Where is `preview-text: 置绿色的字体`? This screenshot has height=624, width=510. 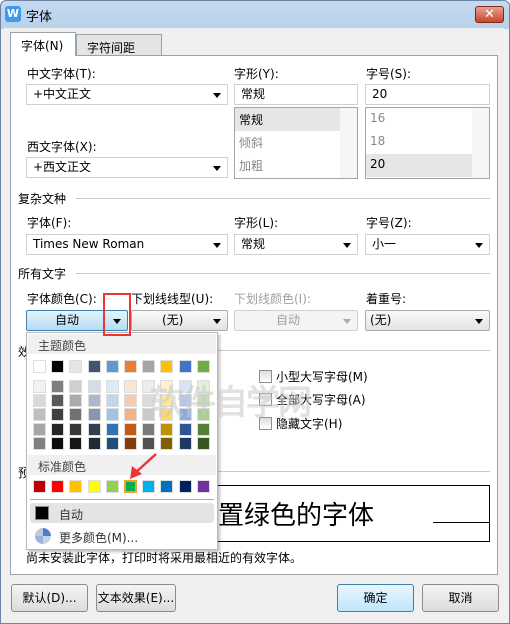
preview-text: 置绿色的字体 is located at coordinates (296, 516).